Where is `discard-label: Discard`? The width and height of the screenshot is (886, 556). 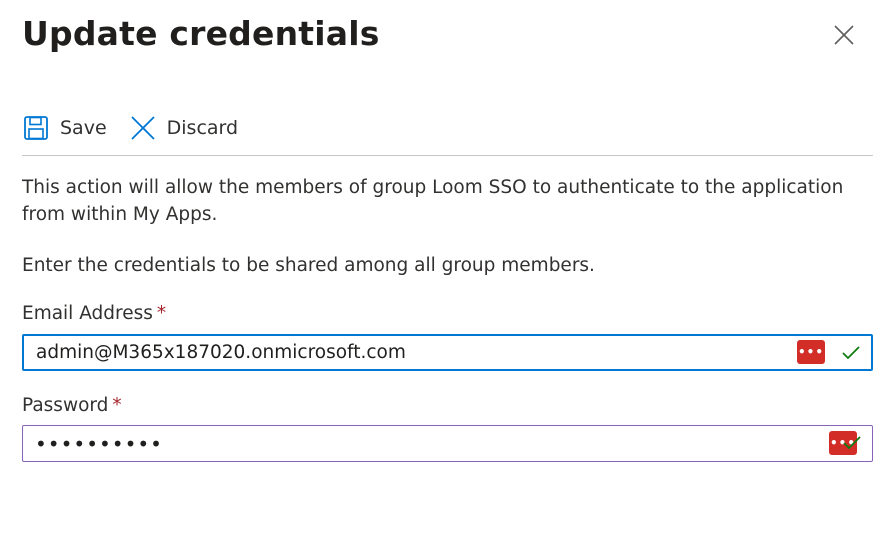 discard-label: Discard is located at coordinates (202, 127).